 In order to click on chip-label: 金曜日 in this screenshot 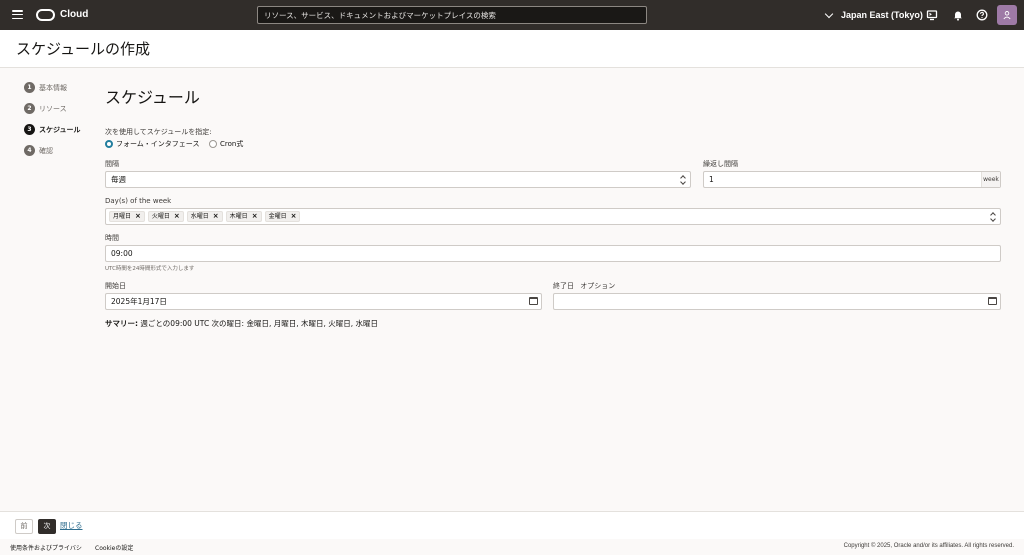, I will do `click(277, 216)`.